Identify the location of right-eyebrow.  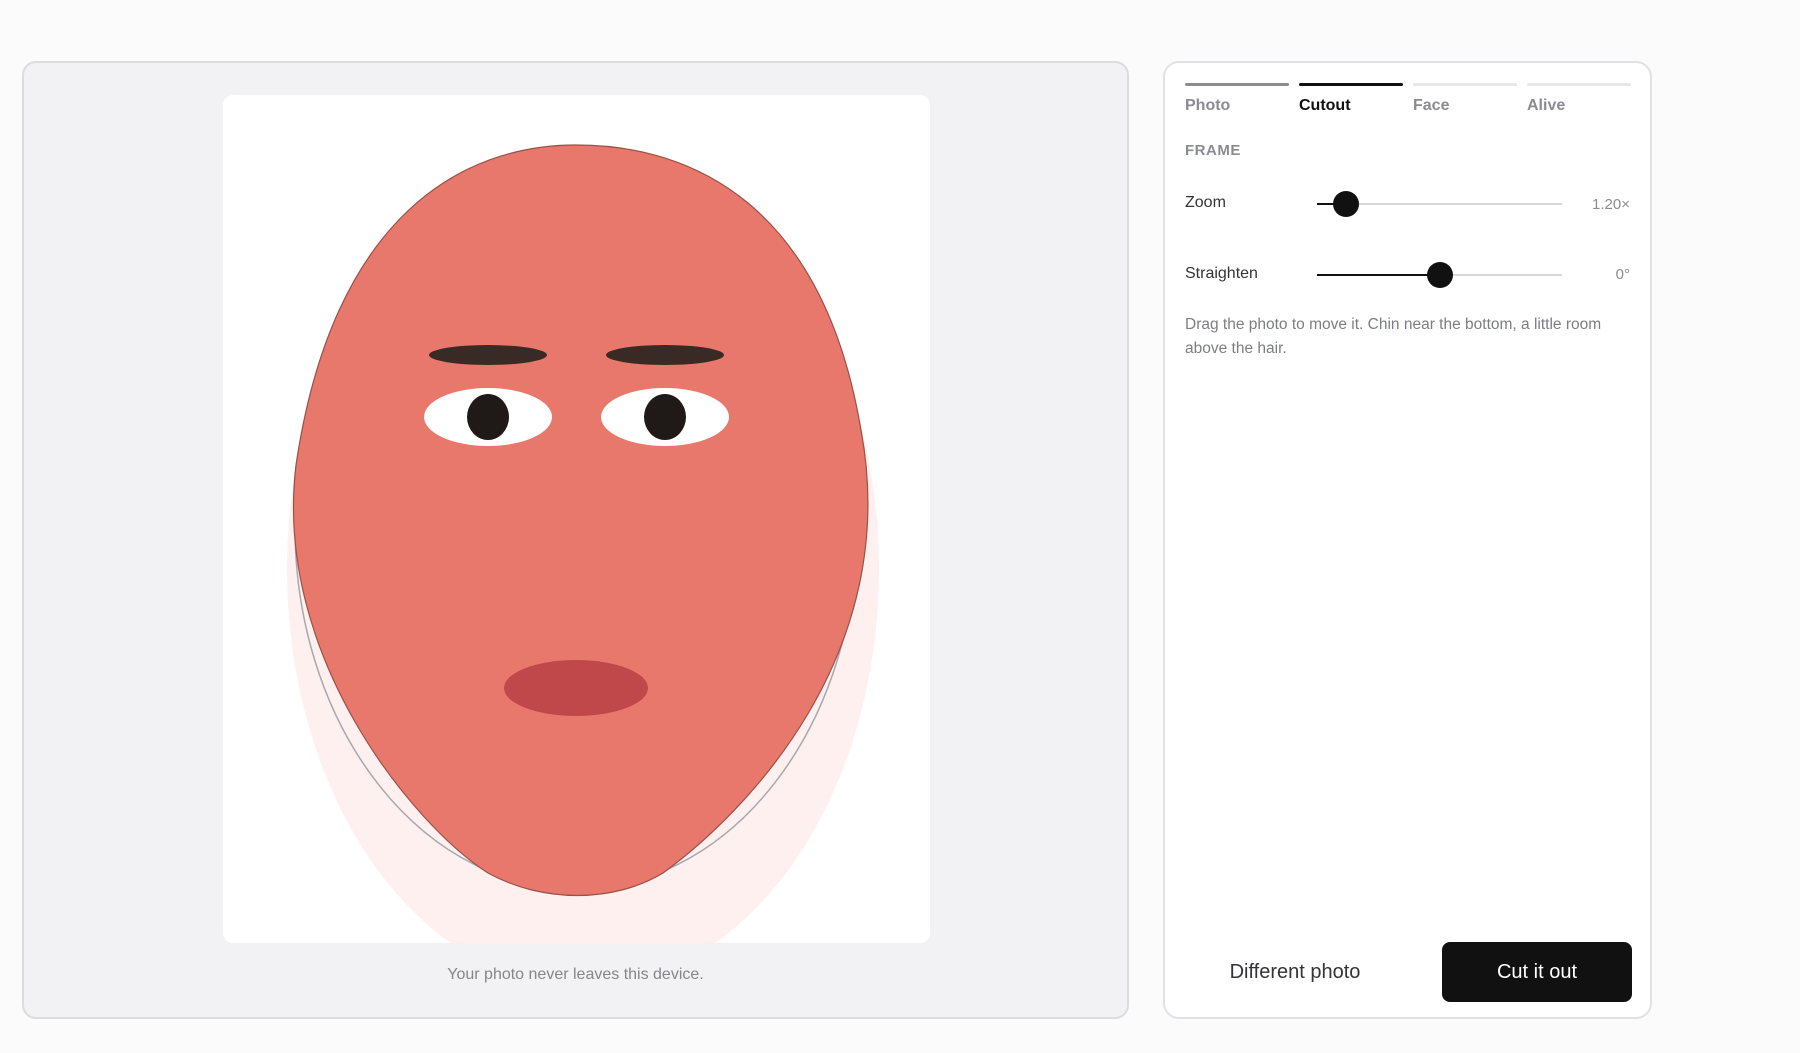
(665, 355).